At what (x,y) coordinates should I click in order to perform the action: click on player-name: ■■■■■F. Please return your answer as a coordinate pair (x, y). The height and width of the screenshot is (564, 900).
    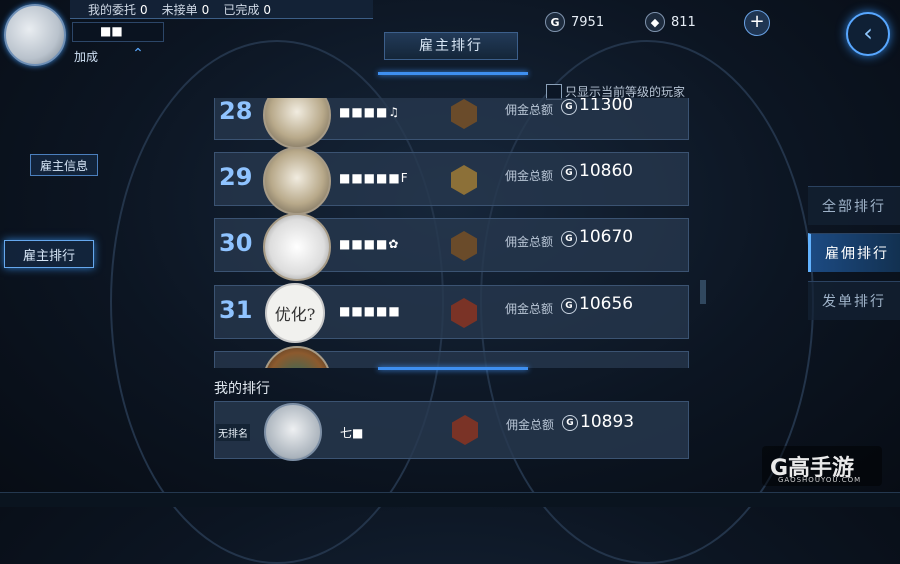
    Looking at the image, I should click on (374, 178).